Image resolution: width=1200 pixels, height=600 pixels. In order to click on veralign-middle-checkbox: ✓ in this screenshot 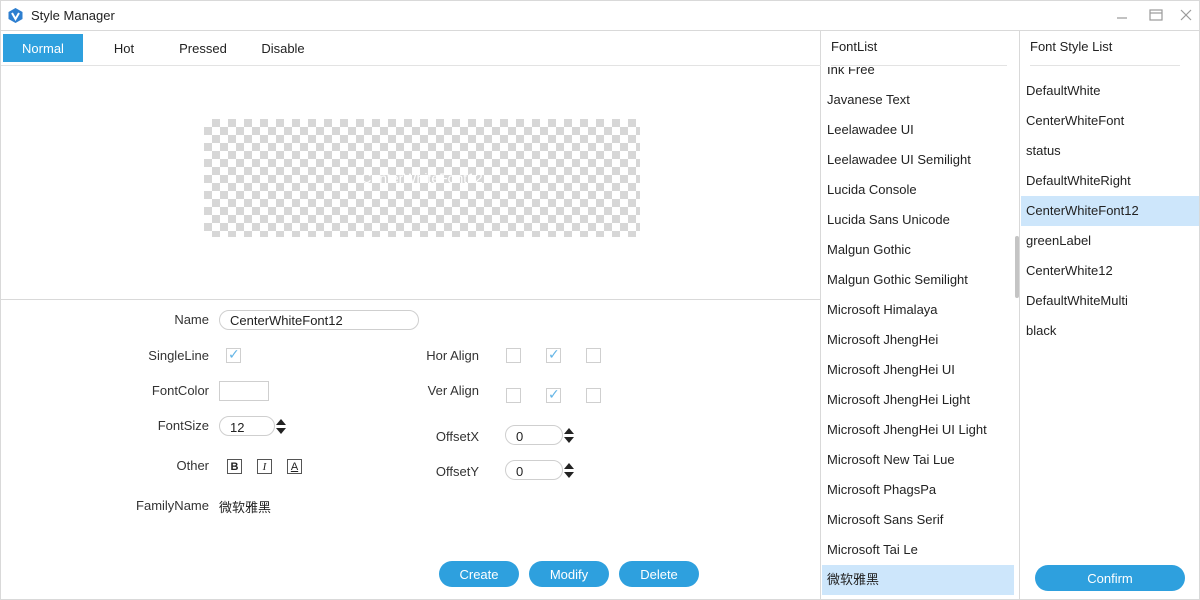, I will do `click(553, 394)`.